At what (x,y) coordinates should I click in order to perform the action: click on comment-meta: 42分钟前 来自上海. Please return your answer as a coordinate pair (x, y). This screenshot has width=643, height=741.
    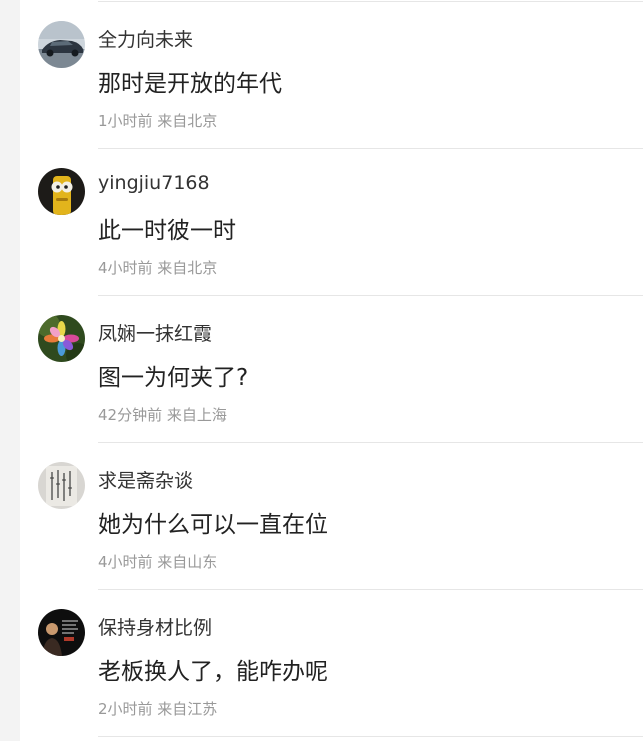
    Looking at the image, I should click on (162, 415).